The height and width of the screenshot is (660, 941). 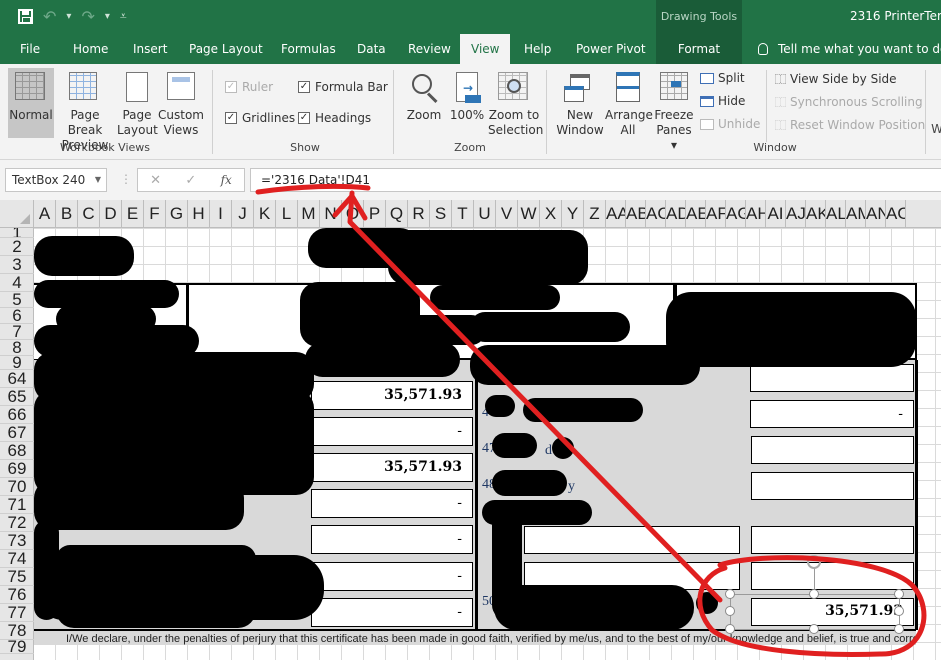 I want to click on row-header: 69, so click(x=17, y=469).